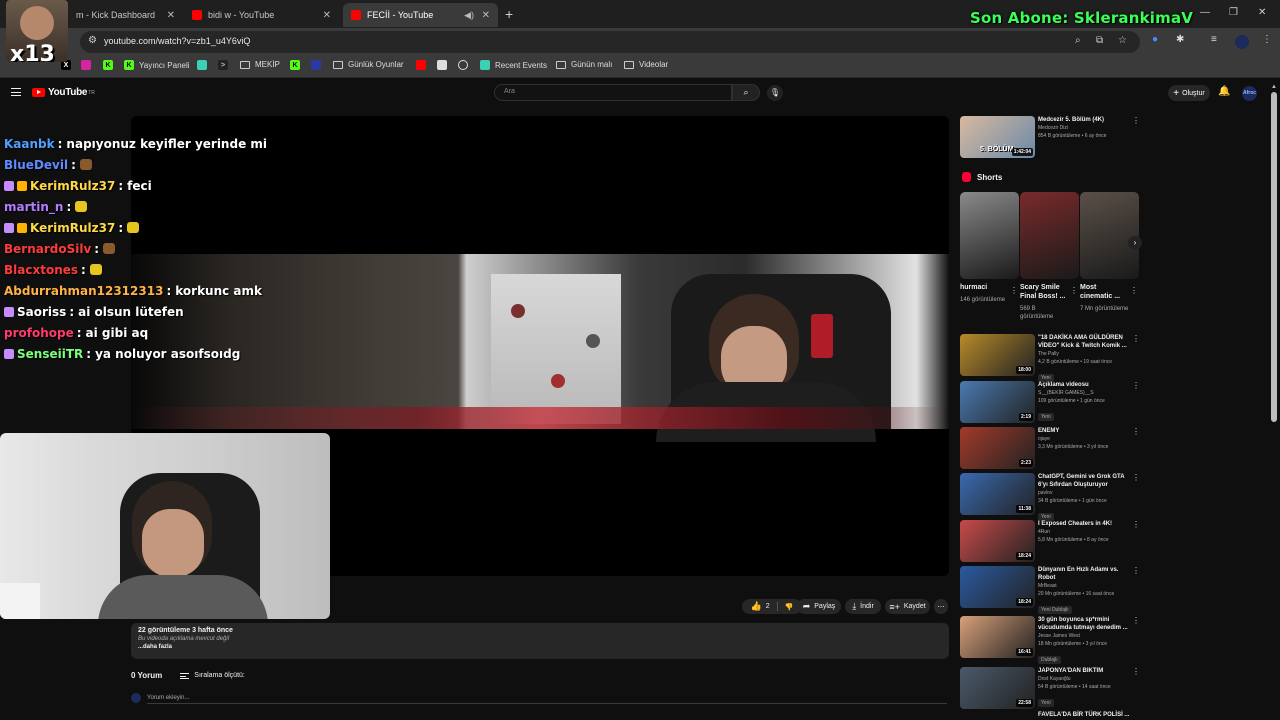 The image size is (1280, 720). What do you see at coordinates (610, 42) in the screenshot?
I see `omnibox: ⚙ youtube.com/watch?v=zb1_u4Y6viQ ⌕ ⧉ ☆` at bounding box center [610, 42].